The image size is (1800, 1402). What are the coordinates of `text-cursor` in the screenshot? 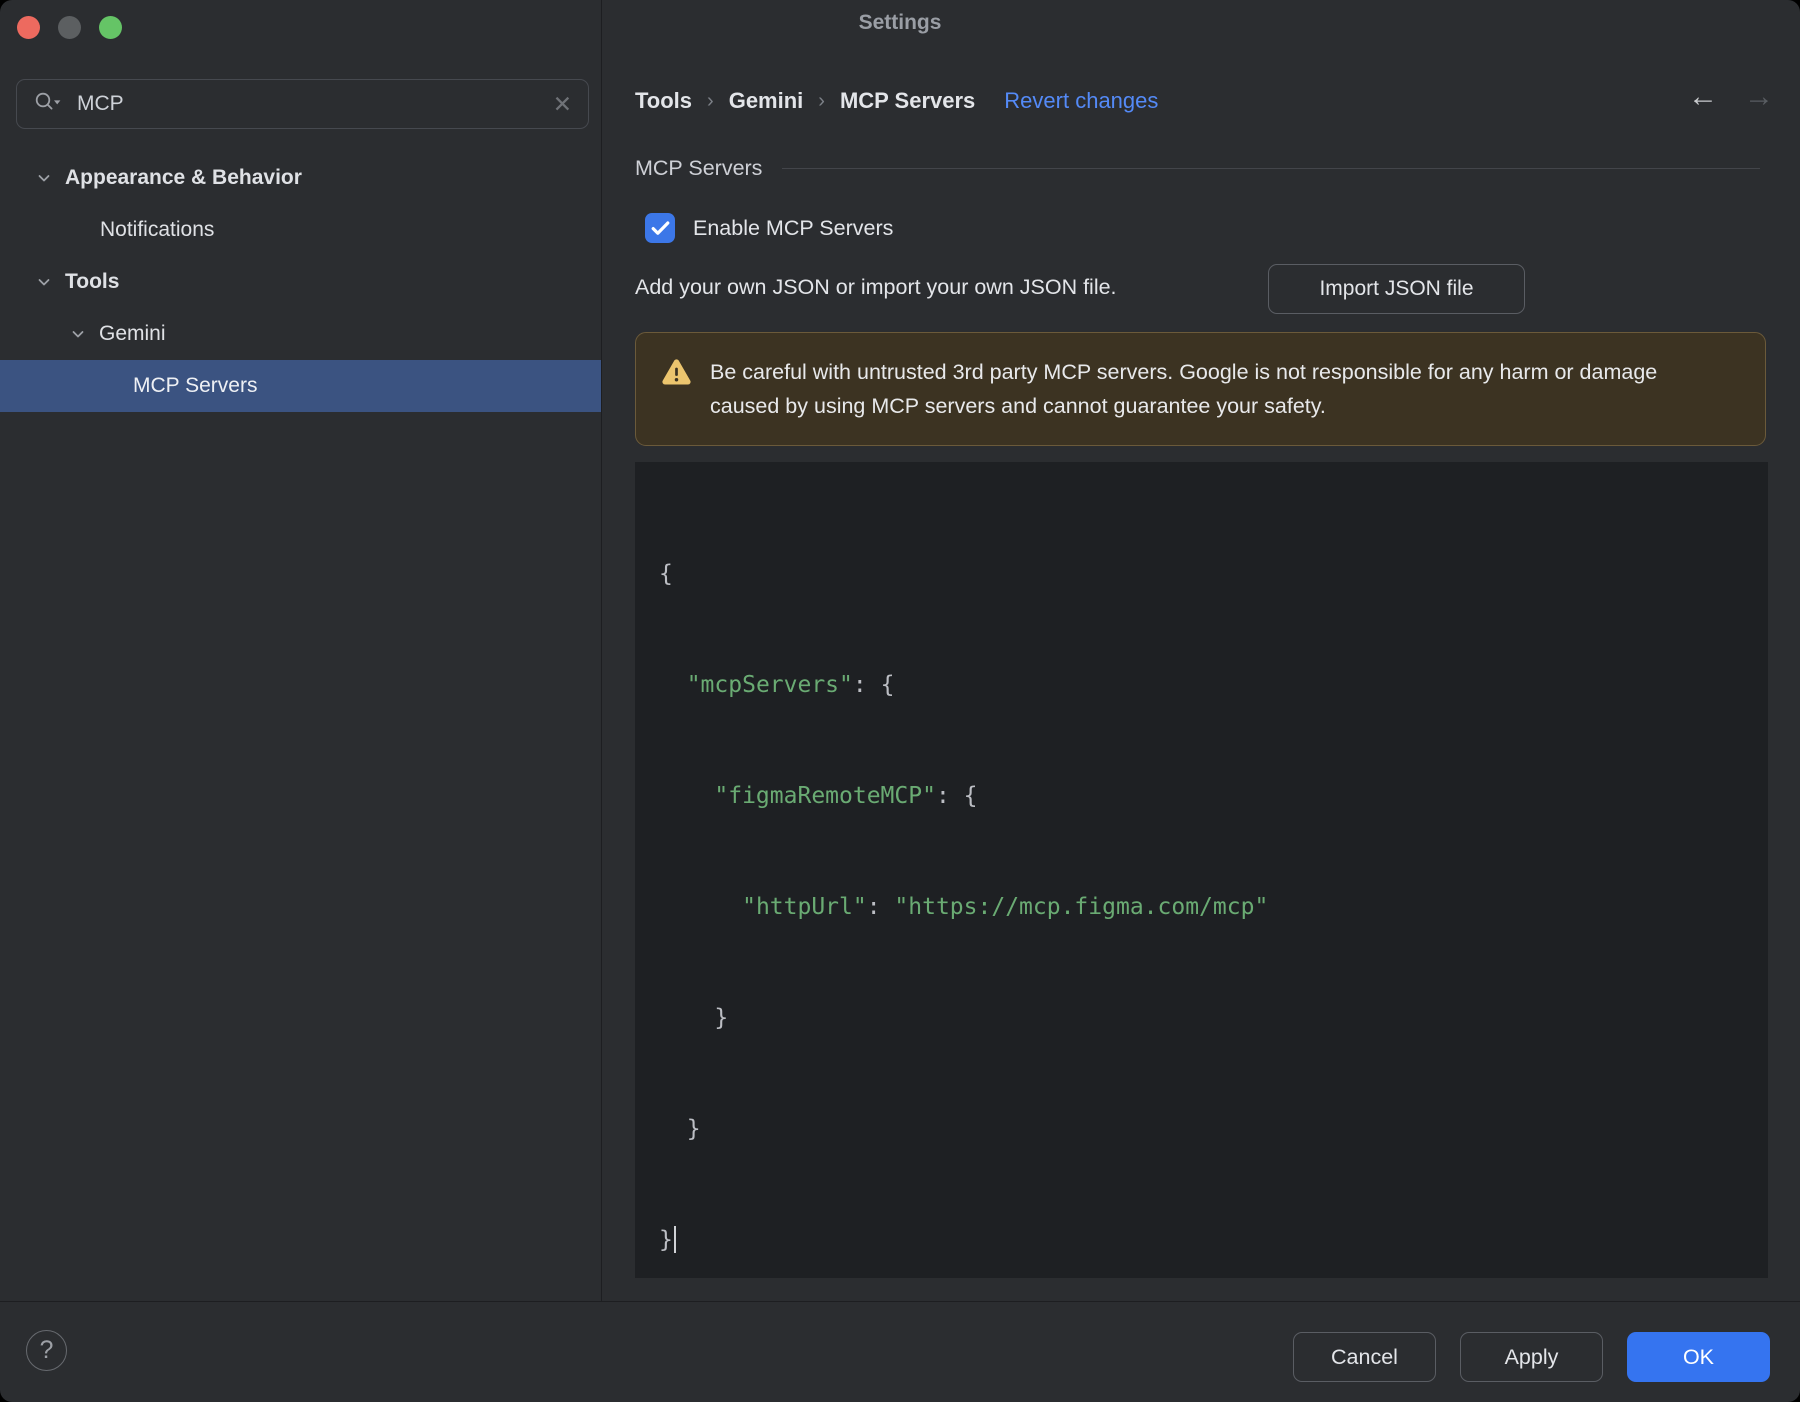 It's located at (674, 1239).